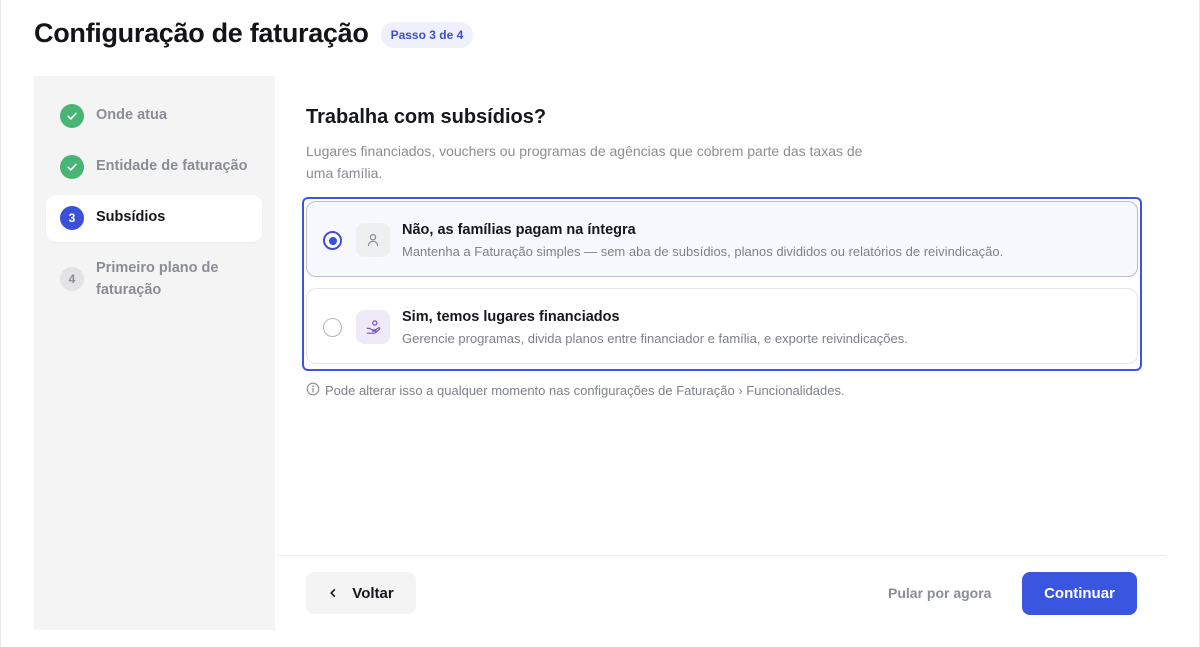 The height and width of the screenshot is (647, 1200). Describe the element at coordinates (373, 593) in the screenshot. I see `back-button-label: Voltar` at that location.